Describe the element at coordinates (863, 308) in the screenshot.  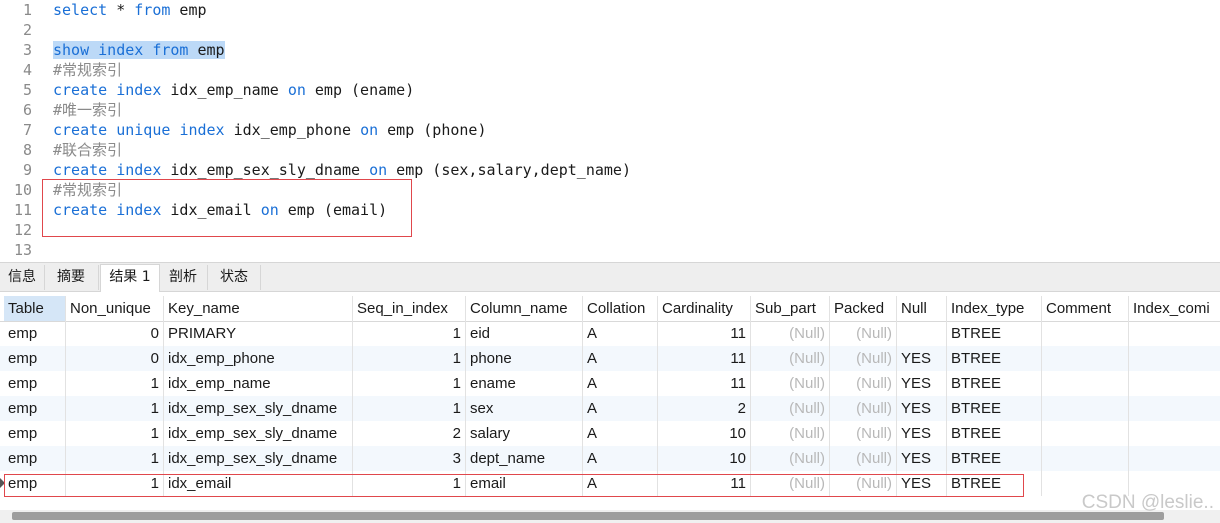
I see `column-header: Packed` at that location.